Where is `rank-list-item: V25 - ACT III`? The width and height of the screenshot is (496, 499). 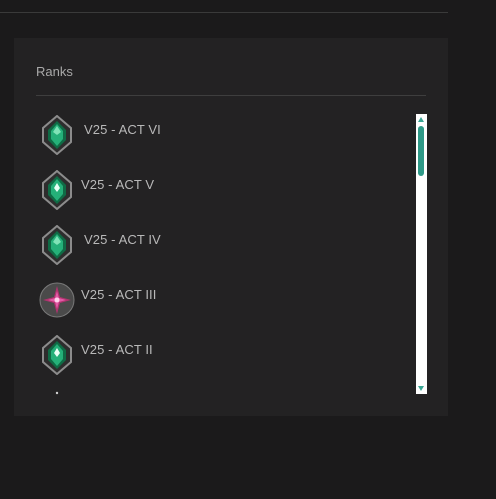 rank-list-item: V25 - ACT III is located at coordinates (221, 302).